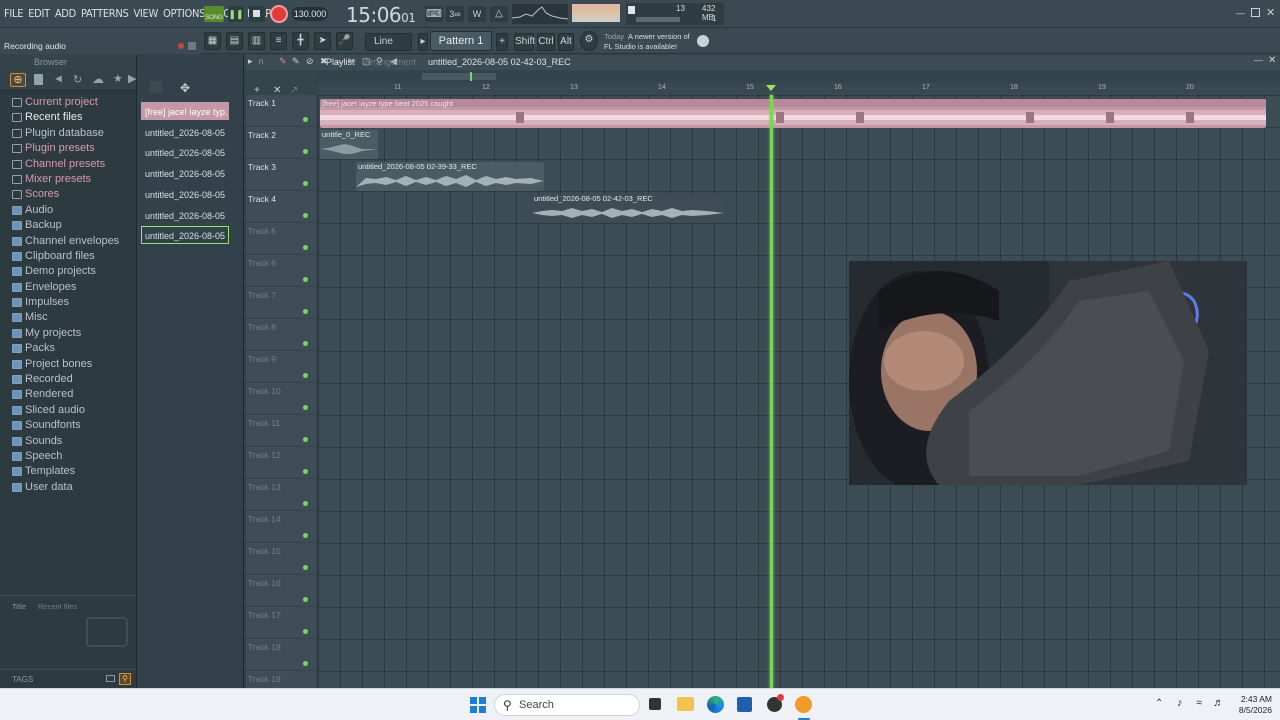  What do you see at coordinates (283, 61) in the screenshot?
I see `playlist-tool-draw-icon: ✎` at bounding box center [283, 61].